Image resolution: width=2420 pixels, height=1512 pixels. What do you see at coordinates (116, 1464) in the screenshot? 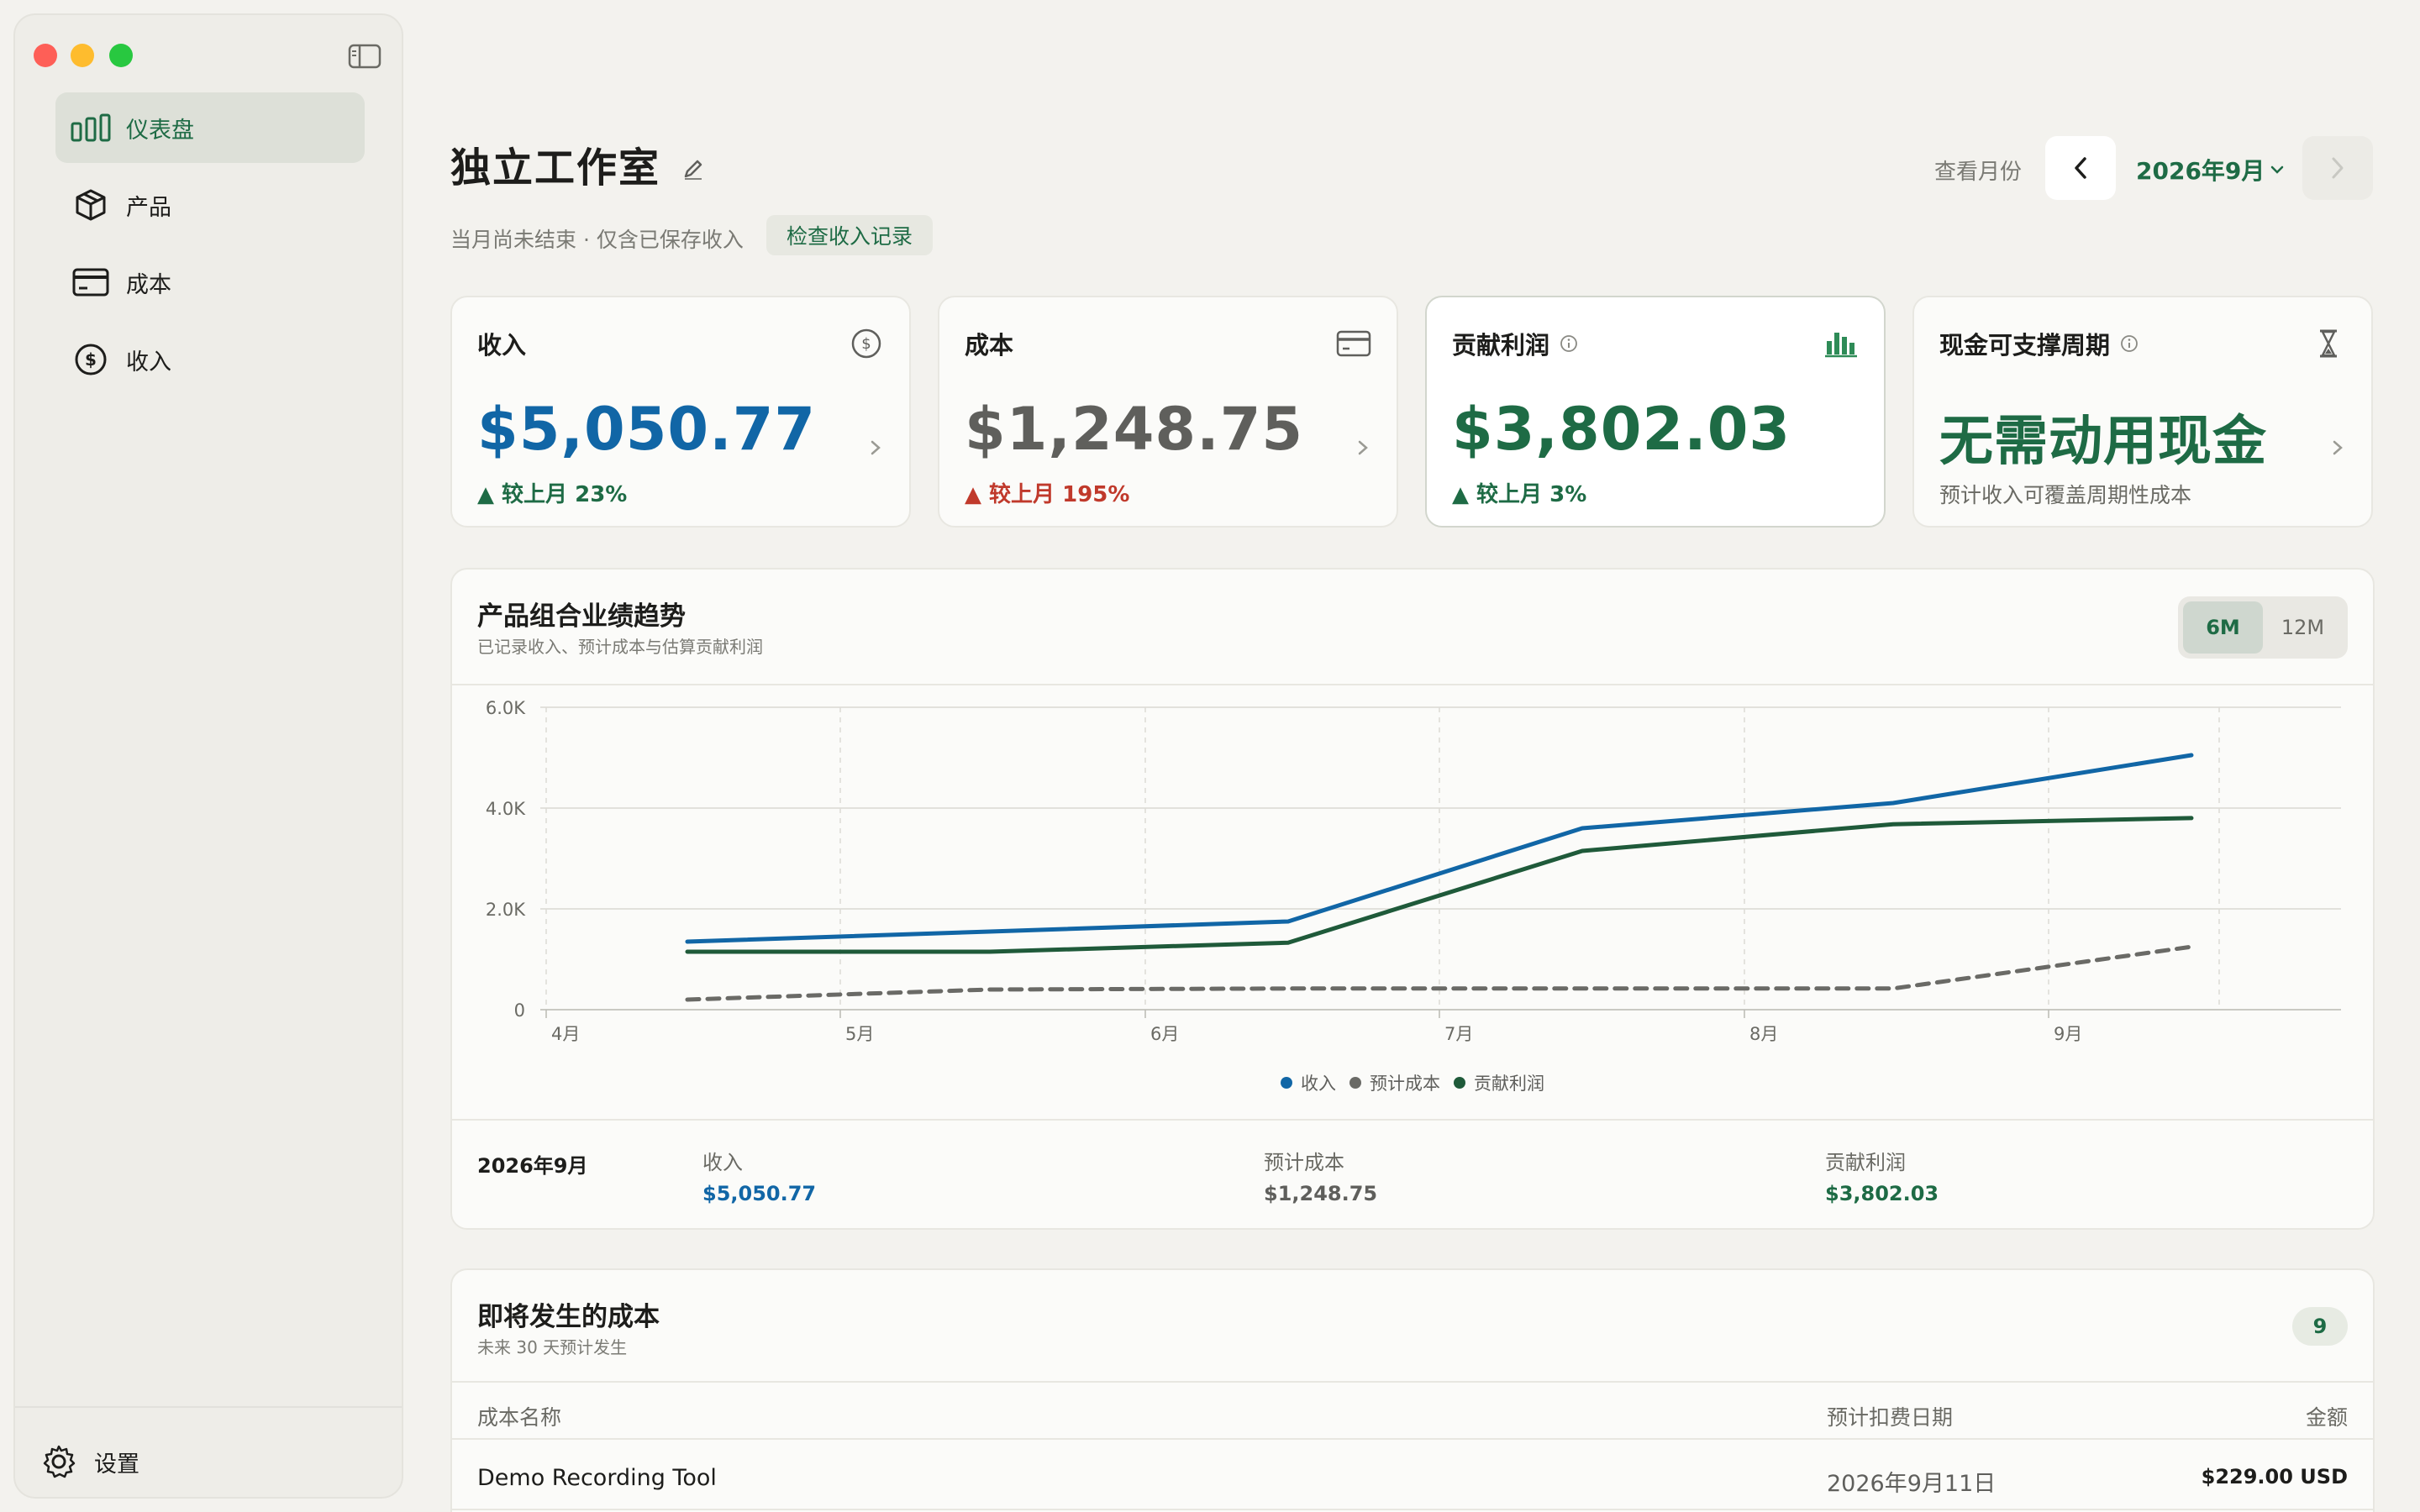
I see `settings-label: 设置` at bounding box center [116, 1464].